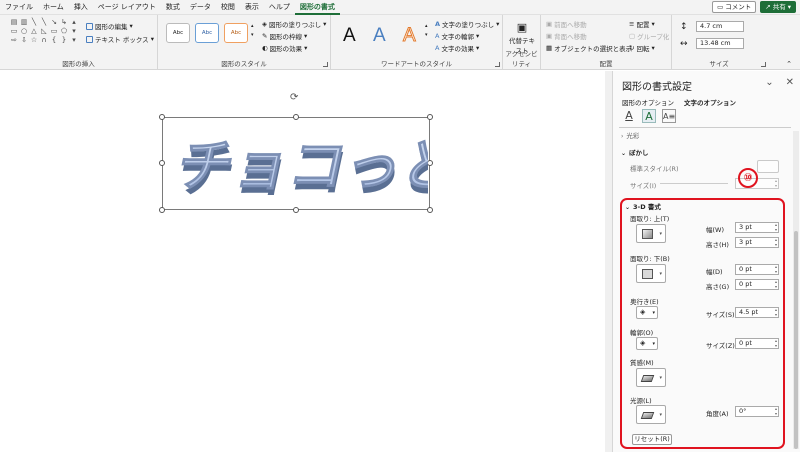 This screenshot has height=452, width=800. Describe the element at coordinates (120, 39) in the screenshot. I see `text-box-button: テキスト ボックス ▾` at that location.